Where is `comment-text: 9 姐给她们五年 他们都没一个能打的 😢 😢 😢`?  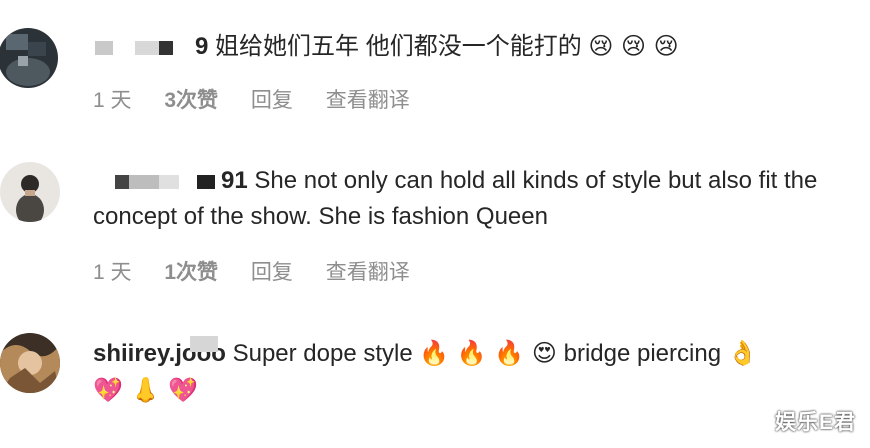 comment-text: 9 姐给她们五年 他们都没一个能打的 😢 😢 😢 is located at coordinates (481, 46).